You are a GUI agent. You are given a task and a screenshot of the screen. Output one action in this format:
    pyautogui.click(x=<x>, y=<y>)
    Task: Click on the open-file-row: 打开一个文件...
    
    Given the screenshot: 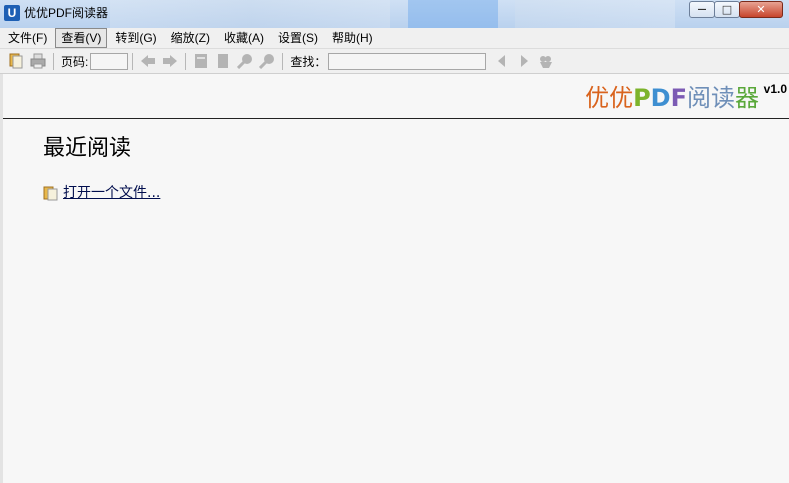 What is the action you would take?
    pyautogui.click(x=101, y=193)
    